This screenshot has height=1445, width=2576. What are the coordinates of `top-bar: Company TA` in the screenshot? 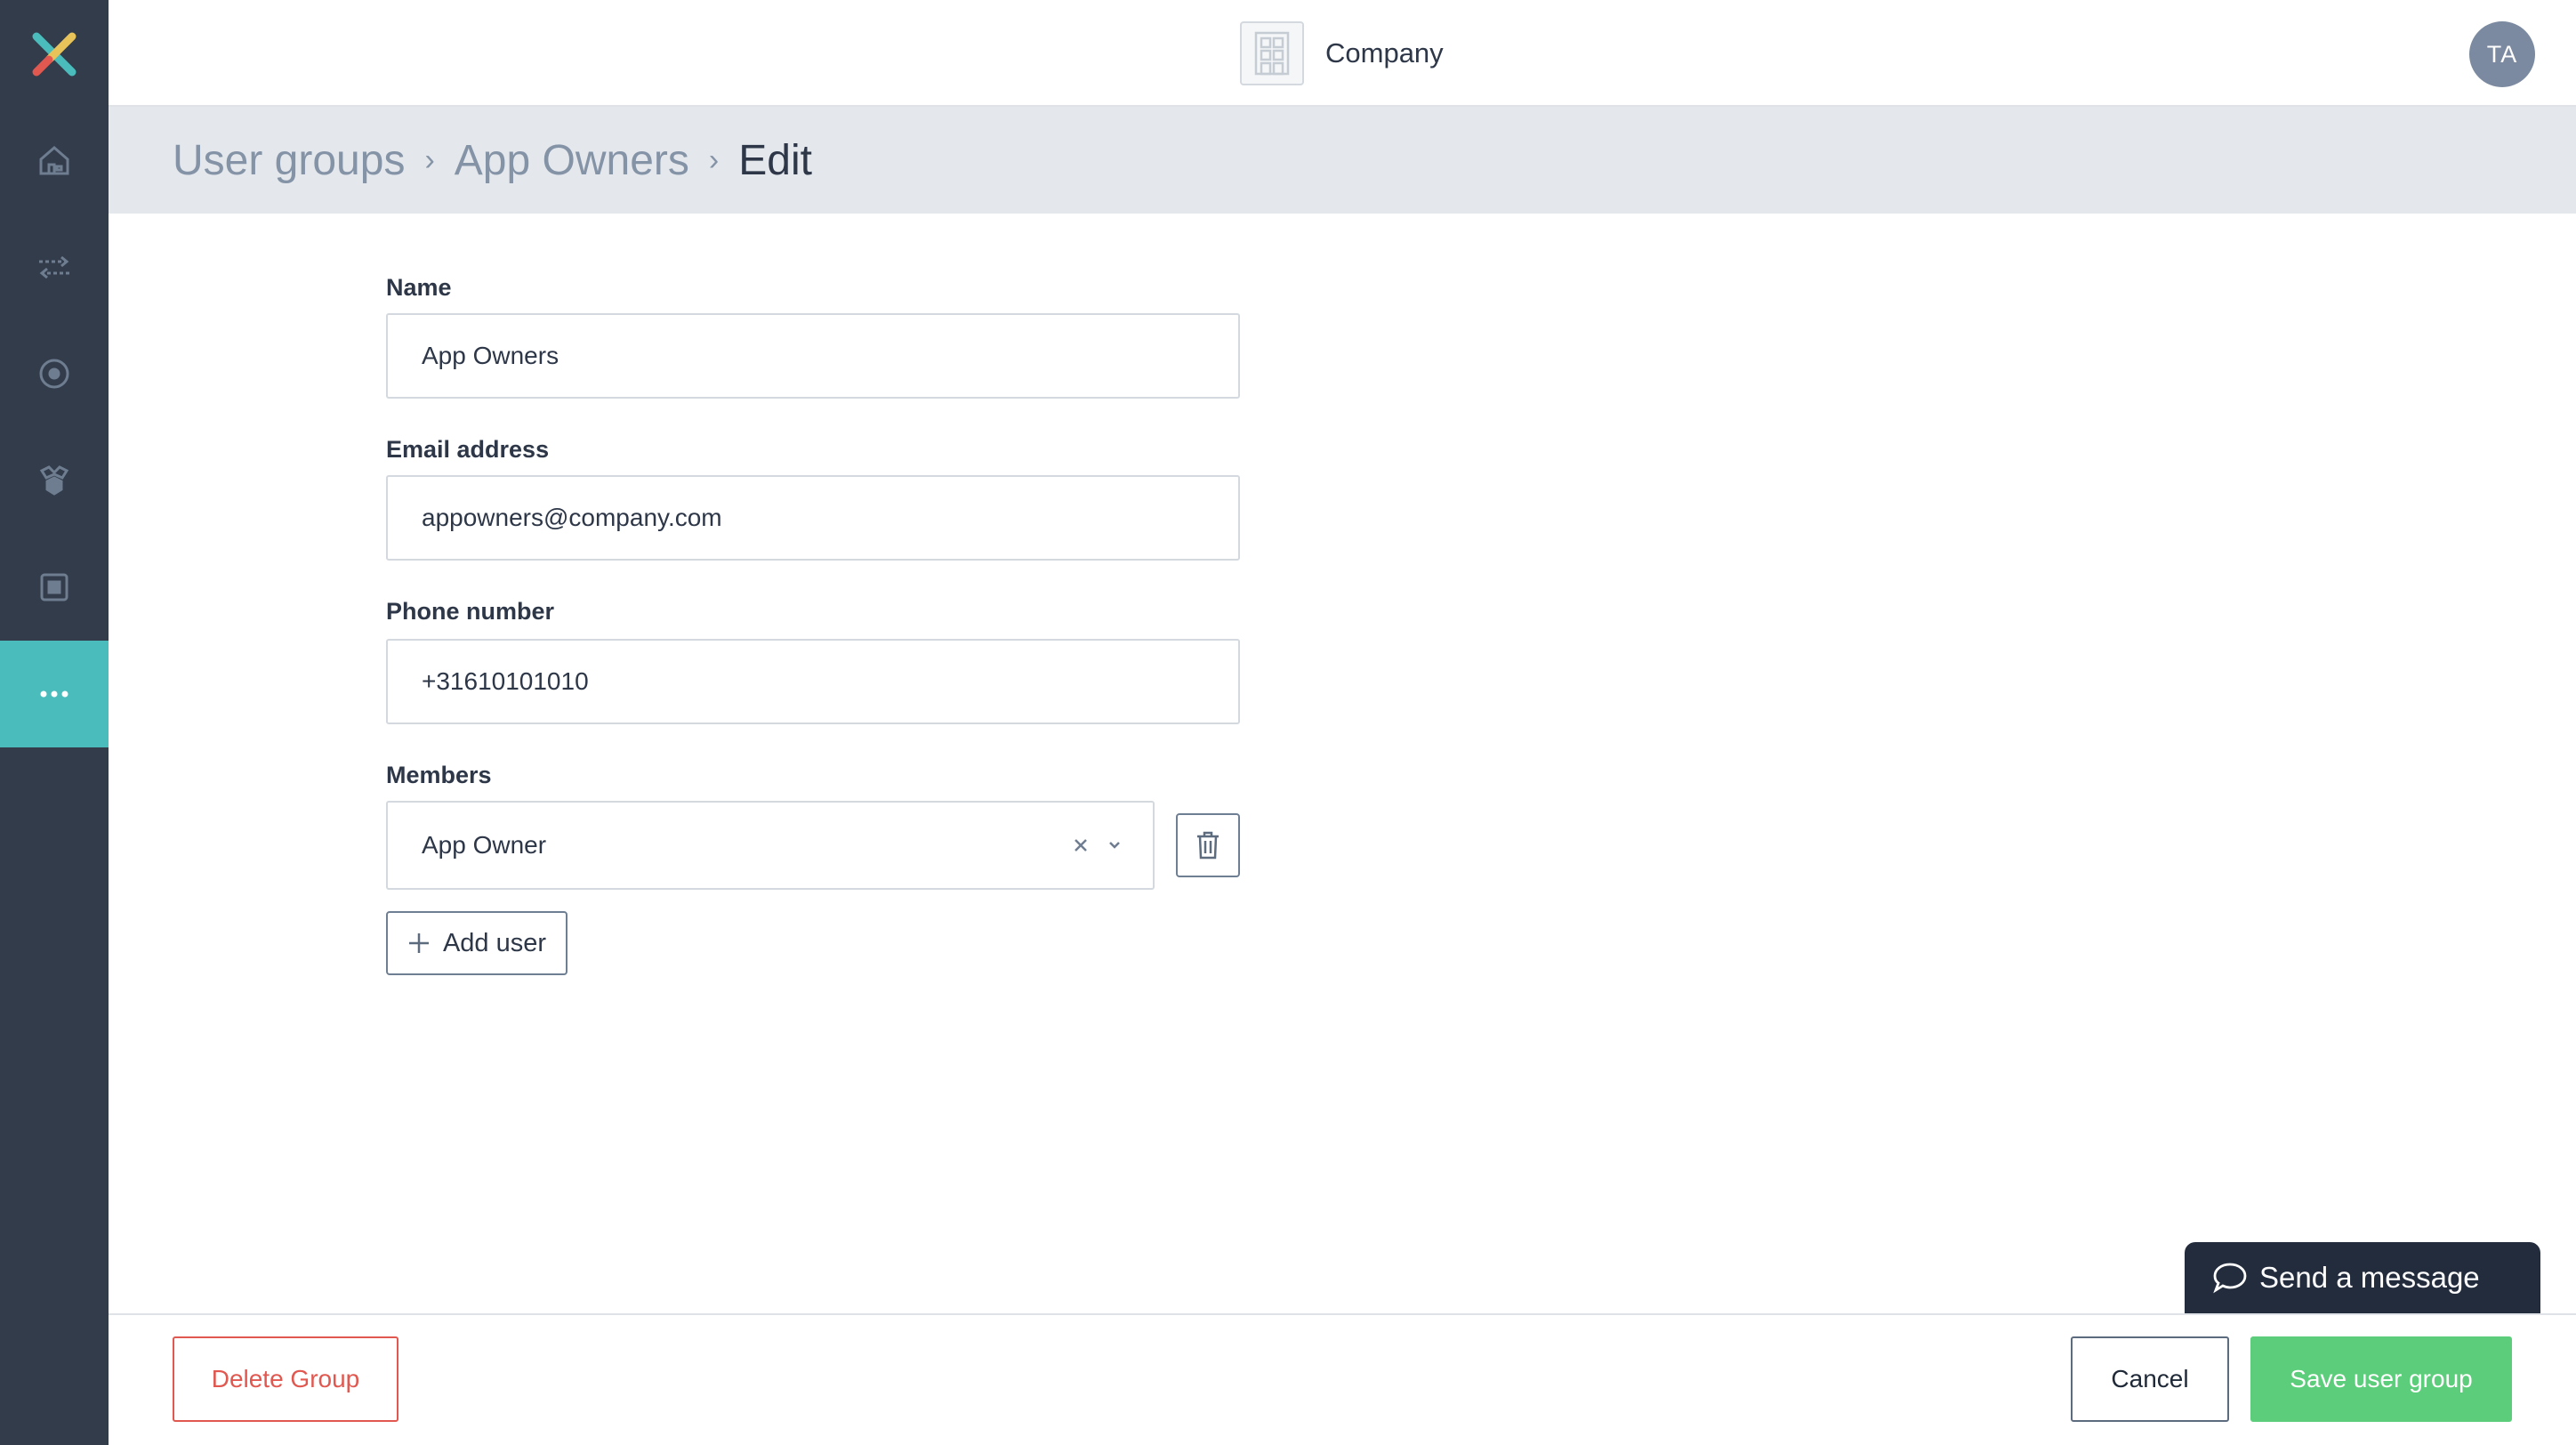 It's located at (1342, 53).